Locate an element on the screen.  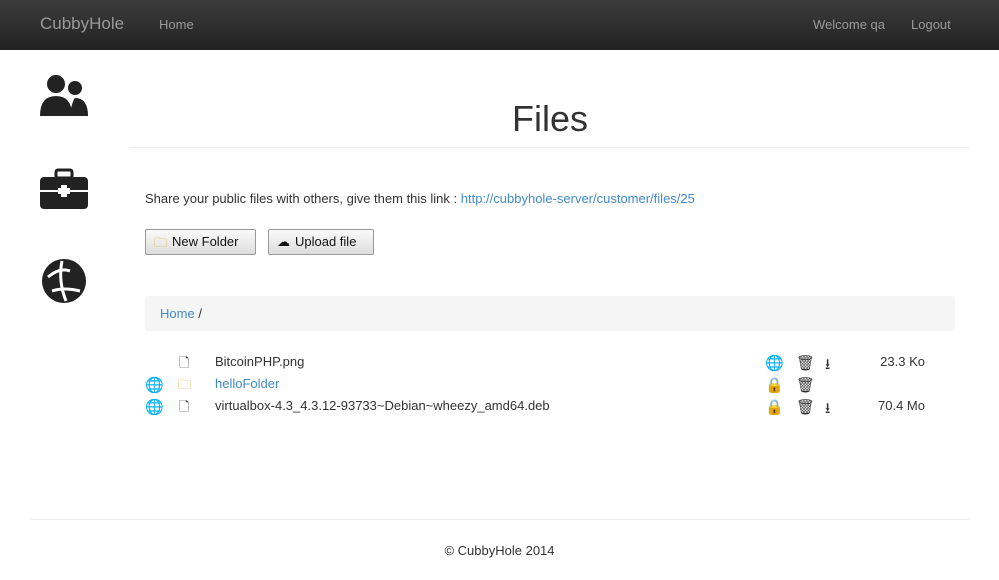
folder-icon: 🗀 is located at coordinates (161, 242).